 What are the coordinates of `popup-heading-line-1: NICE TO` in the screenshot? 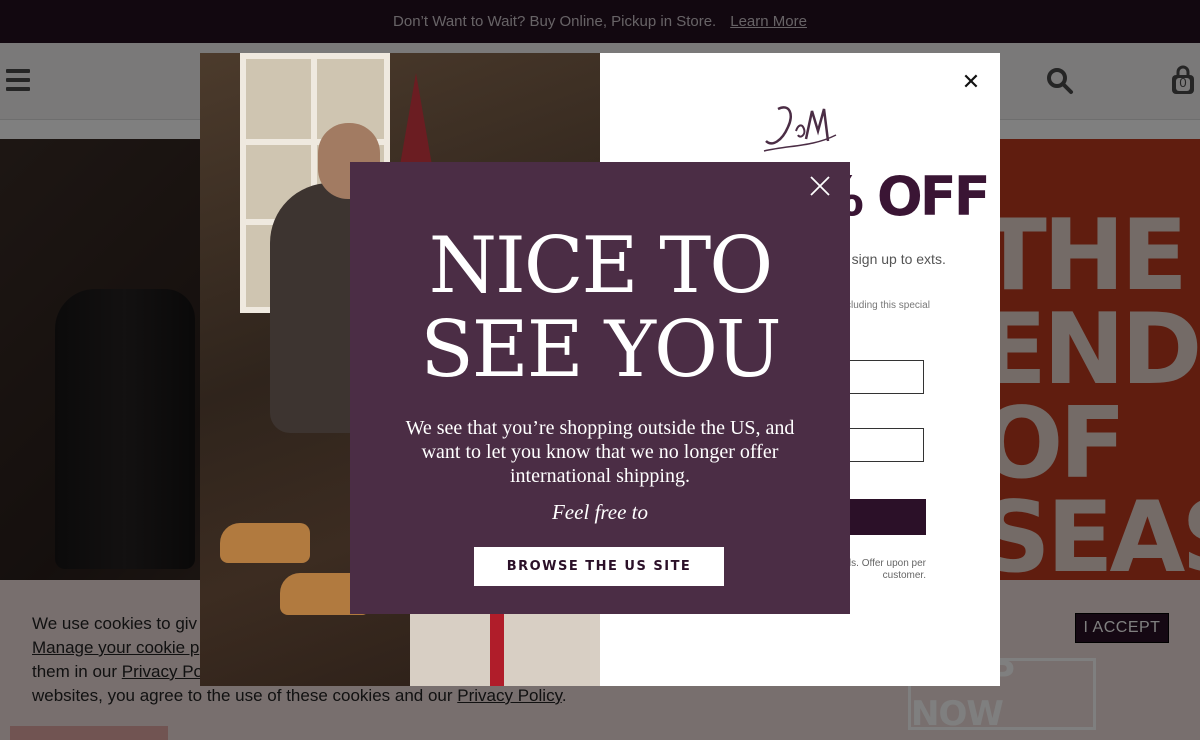 It's located at (600, 266).